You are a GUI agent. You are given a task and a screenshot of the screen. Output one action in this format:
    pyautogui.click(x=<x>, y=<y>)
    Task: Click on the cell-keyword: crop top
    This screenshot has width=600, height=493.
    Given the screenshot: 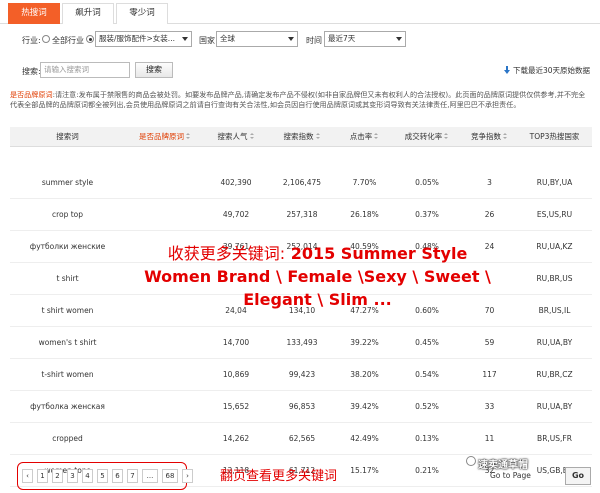 What is the action you would take?
    pyautogui.click(x=67, y=214)
    